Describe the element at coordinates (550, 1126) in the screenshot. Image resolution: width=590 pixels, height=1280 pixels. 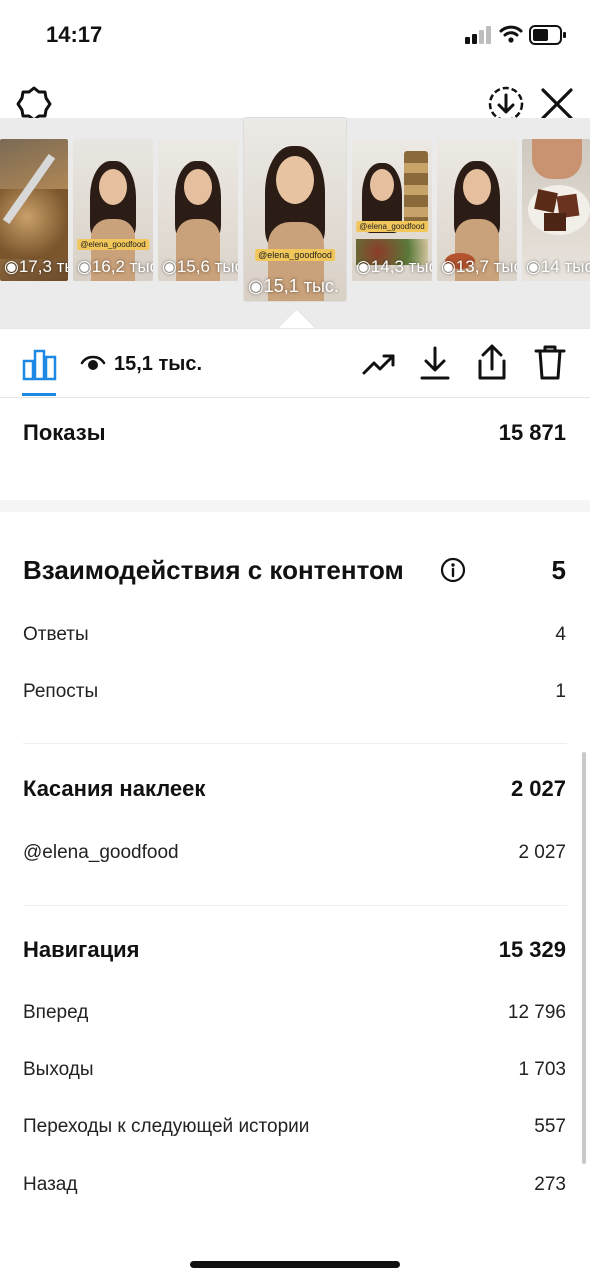
I see `next-story-value: 557` at that location.